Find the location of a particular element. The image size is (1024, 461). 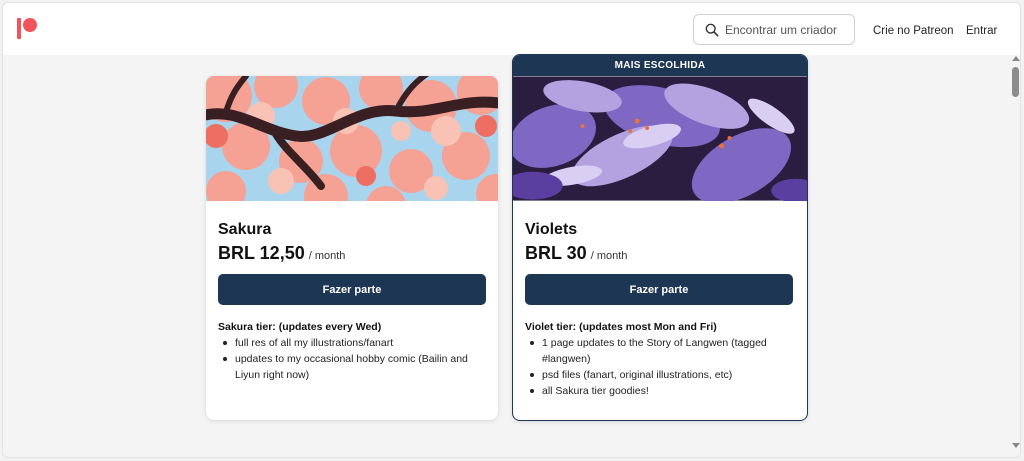

tier-name: Violets is located at coordinates (551, 229).